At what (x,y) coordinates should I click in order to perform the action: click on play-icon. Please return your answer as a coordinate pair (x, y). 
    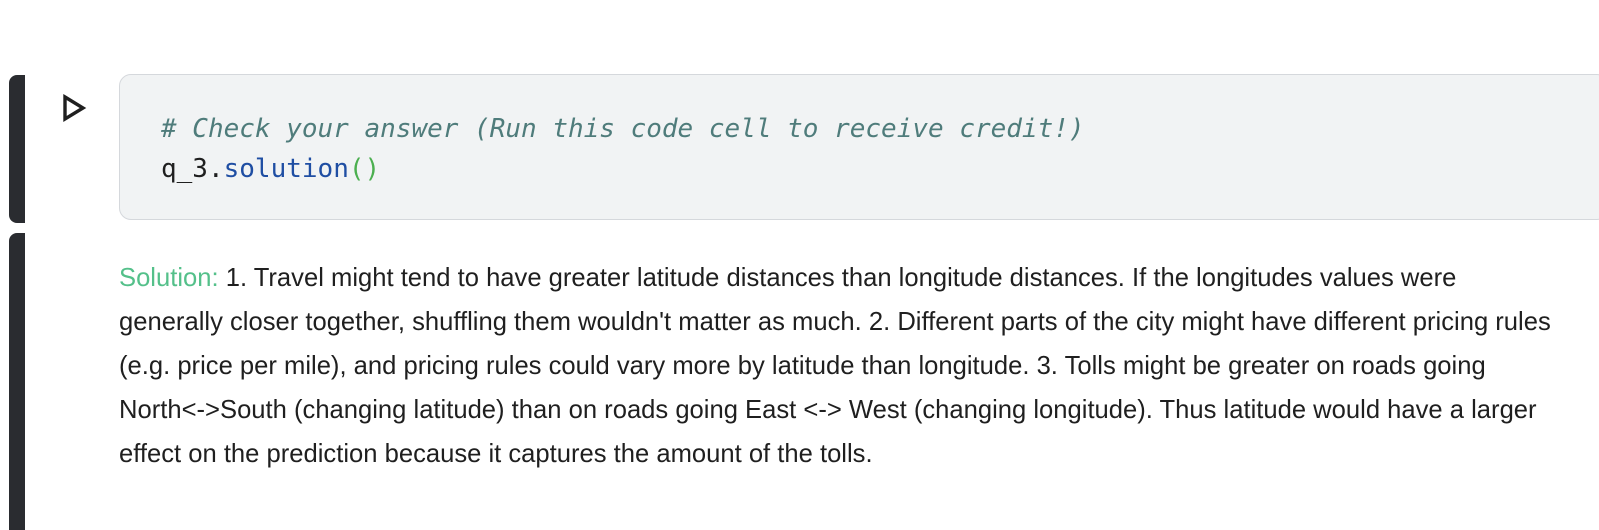
    Looking at the image, I should click on (75, 108).